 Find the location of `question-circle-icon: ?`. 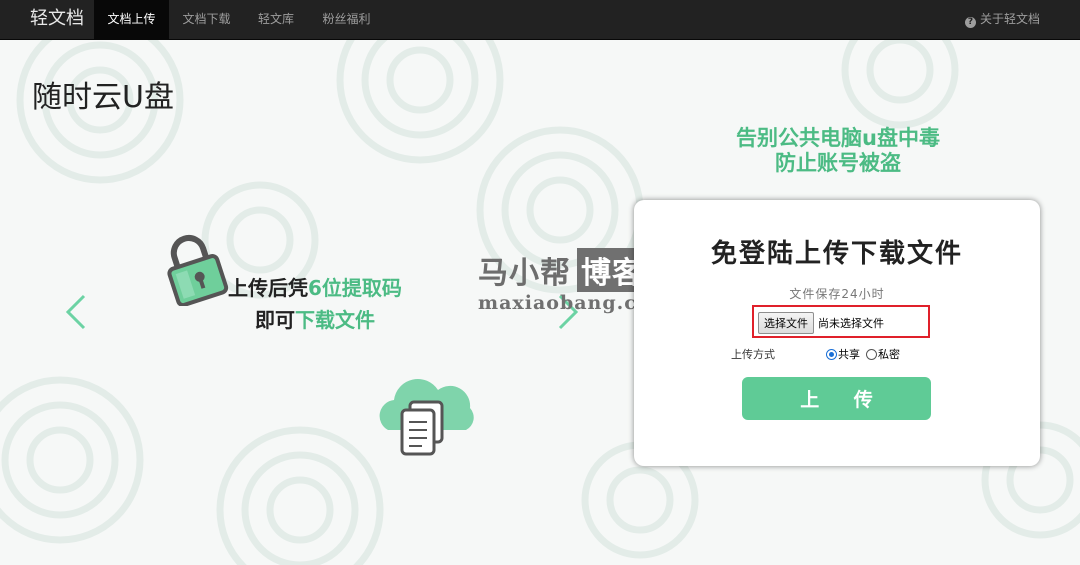

question-circle-icon: ? is located at coordinates (970, 22).